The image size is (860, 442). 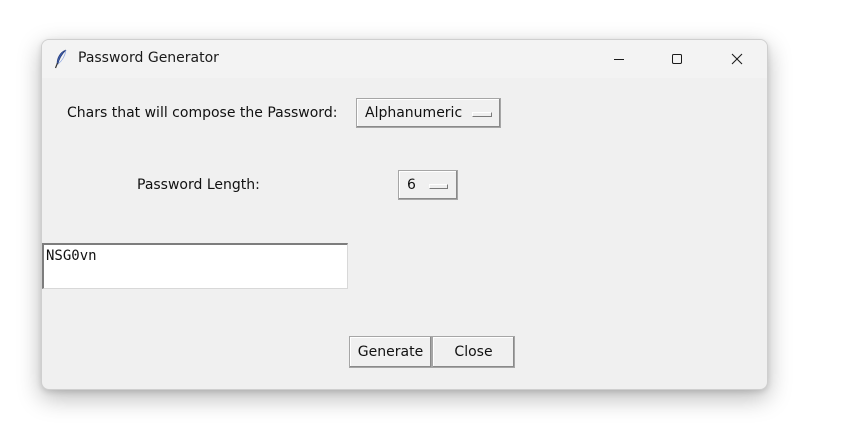 I want to click on window-title: Password Generator, so click(x=148, y=58).